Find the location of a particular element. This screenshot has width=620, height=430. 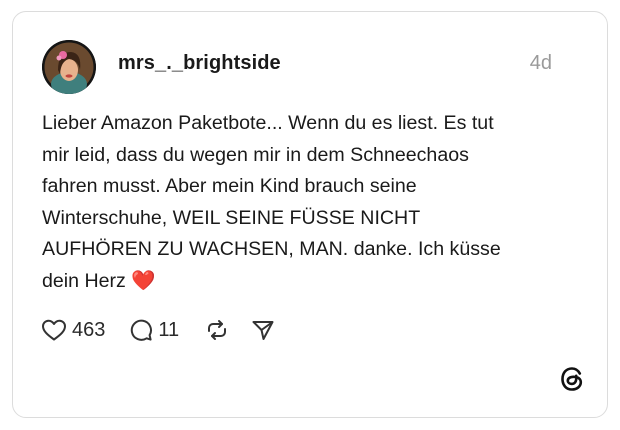

repost-icon is located at coordinates (217, 330).